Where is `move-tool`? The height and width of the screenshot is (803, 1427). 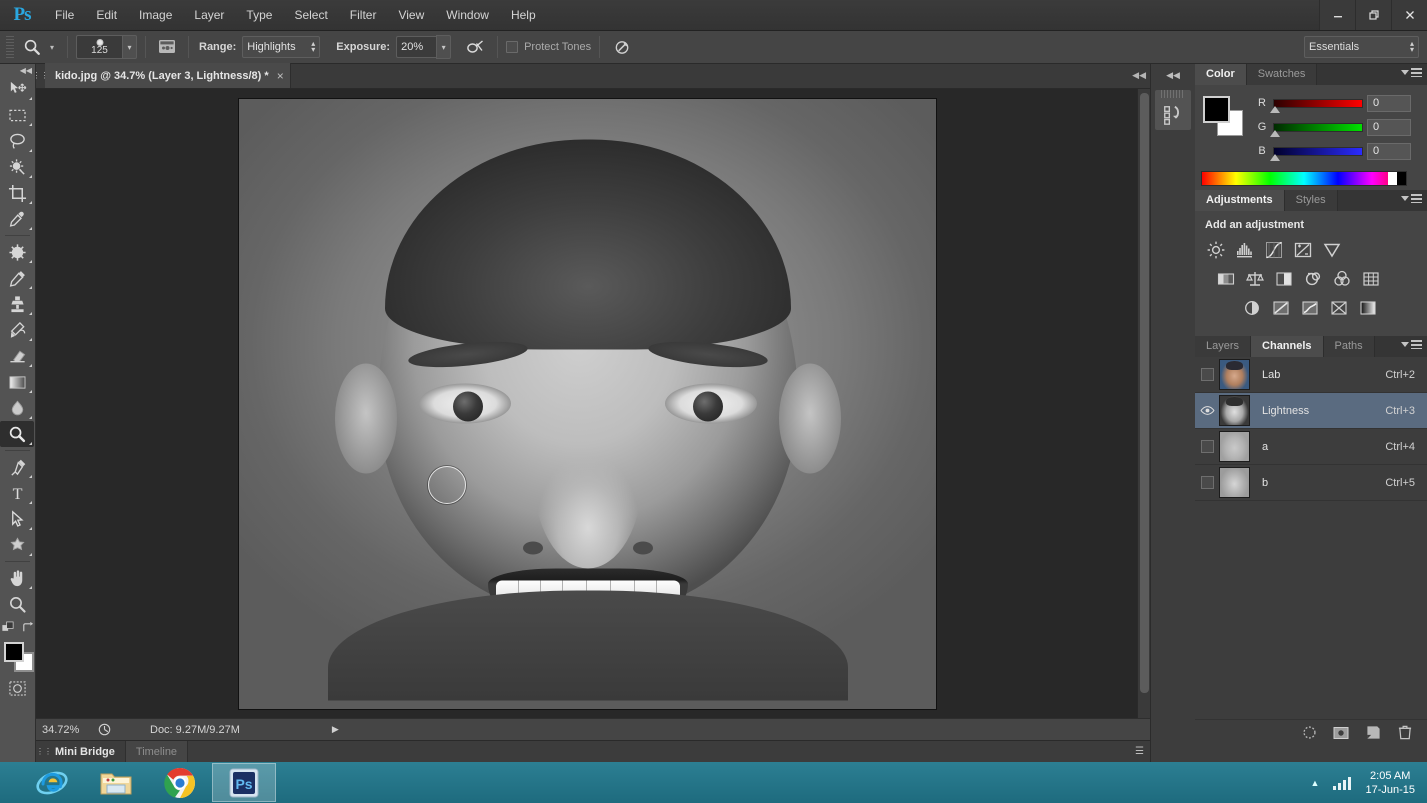 move-tool is located at coordinates (17, 89).